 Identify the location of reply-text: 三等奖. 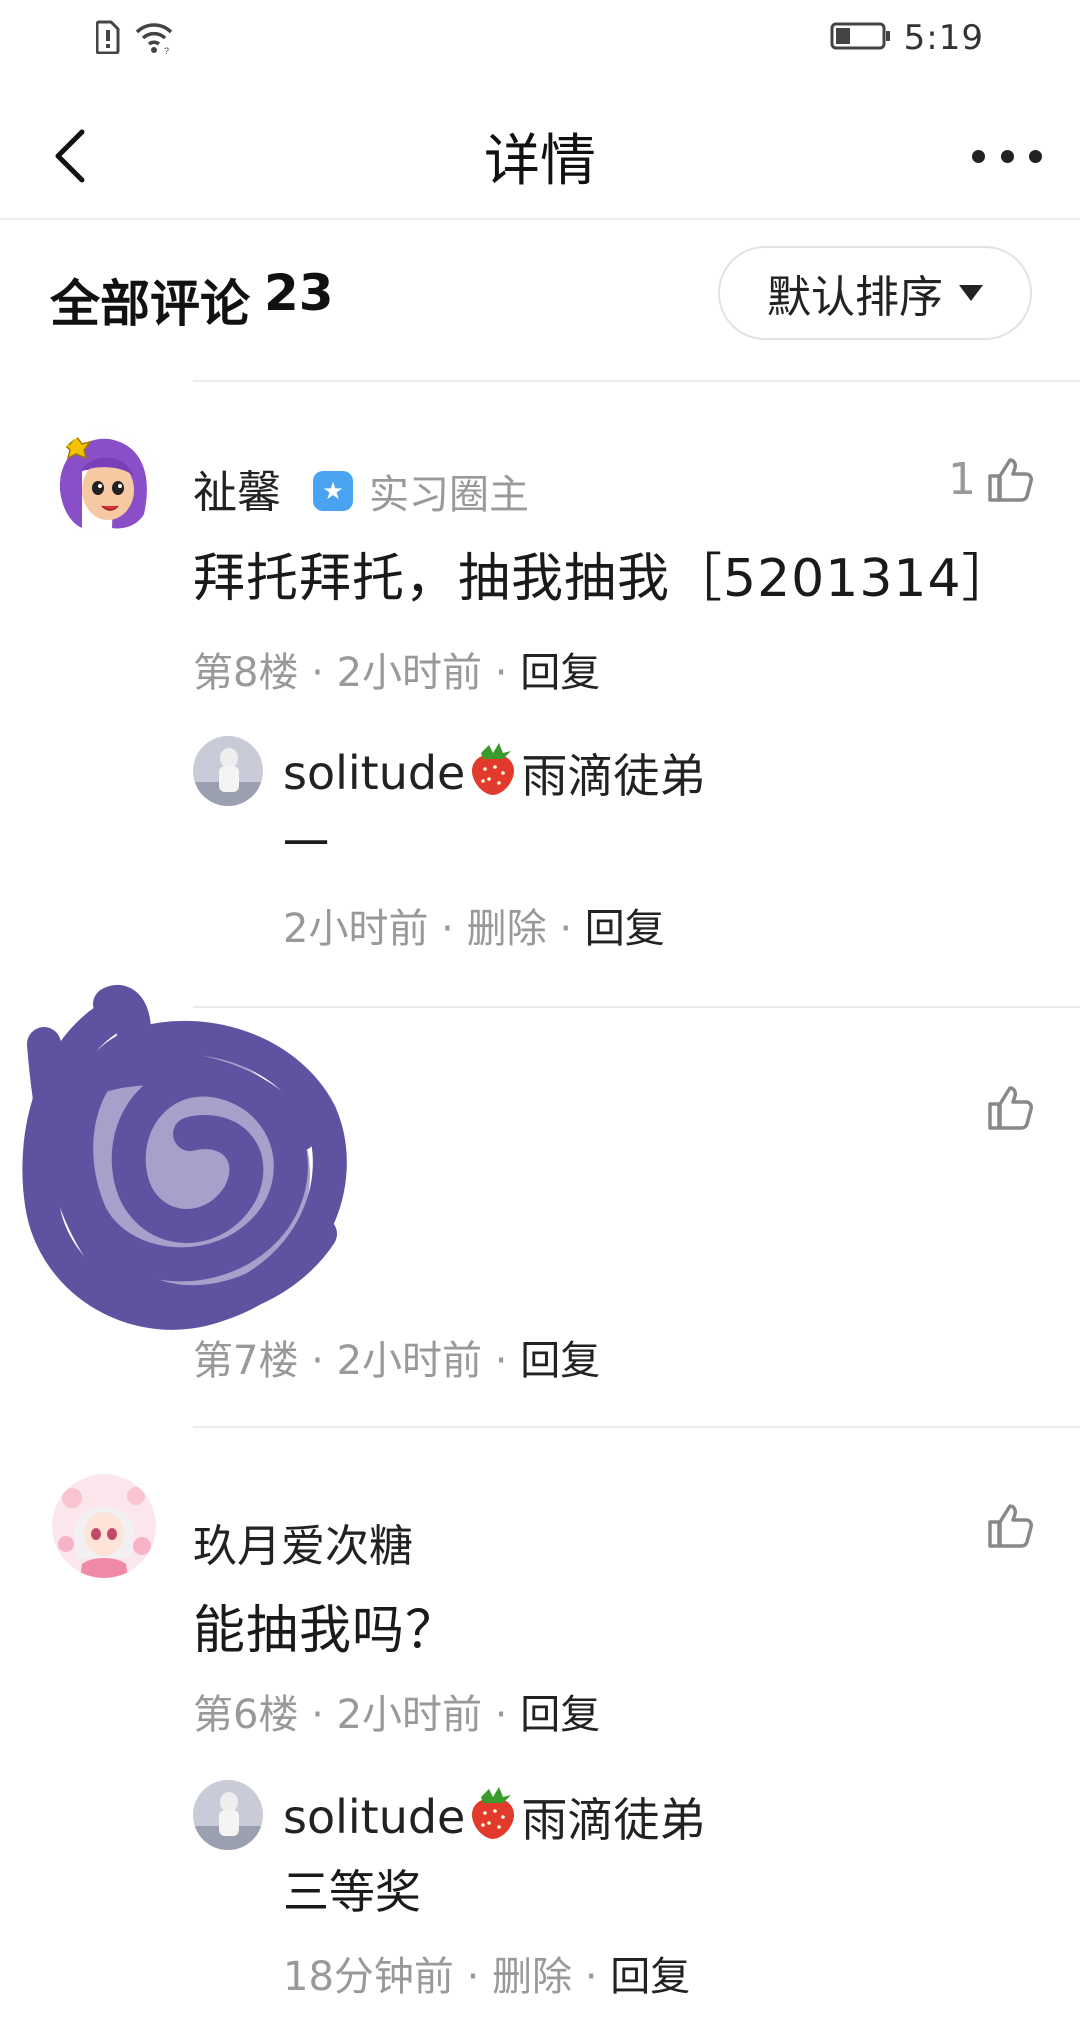
(352, 1892).